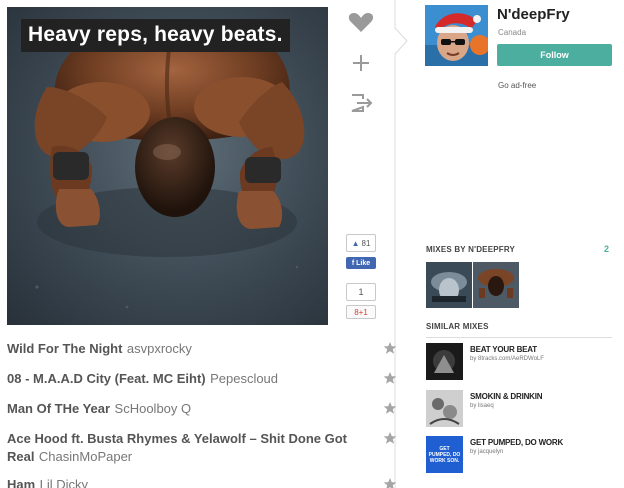 The image size is (624, 488). Describe the element at coordinates (153, 408) in the screenshot. I see `track-artist: ScHoolboy Q` at that location.